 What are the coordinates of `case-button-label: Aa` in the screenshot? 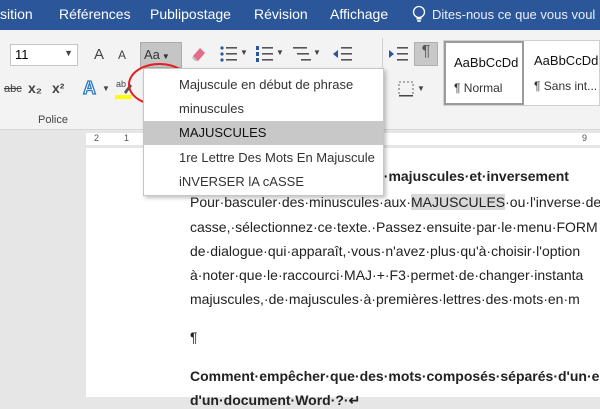 It's located at (152, 54).